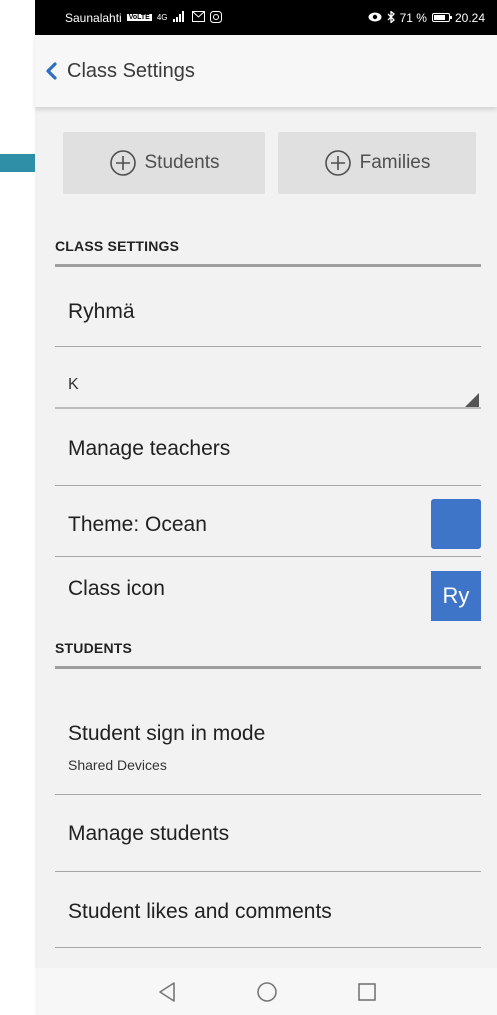 The width and height of the screenshot is (497, 1015). I want to click on dropdown-arrow-icon, so click(472, 400).